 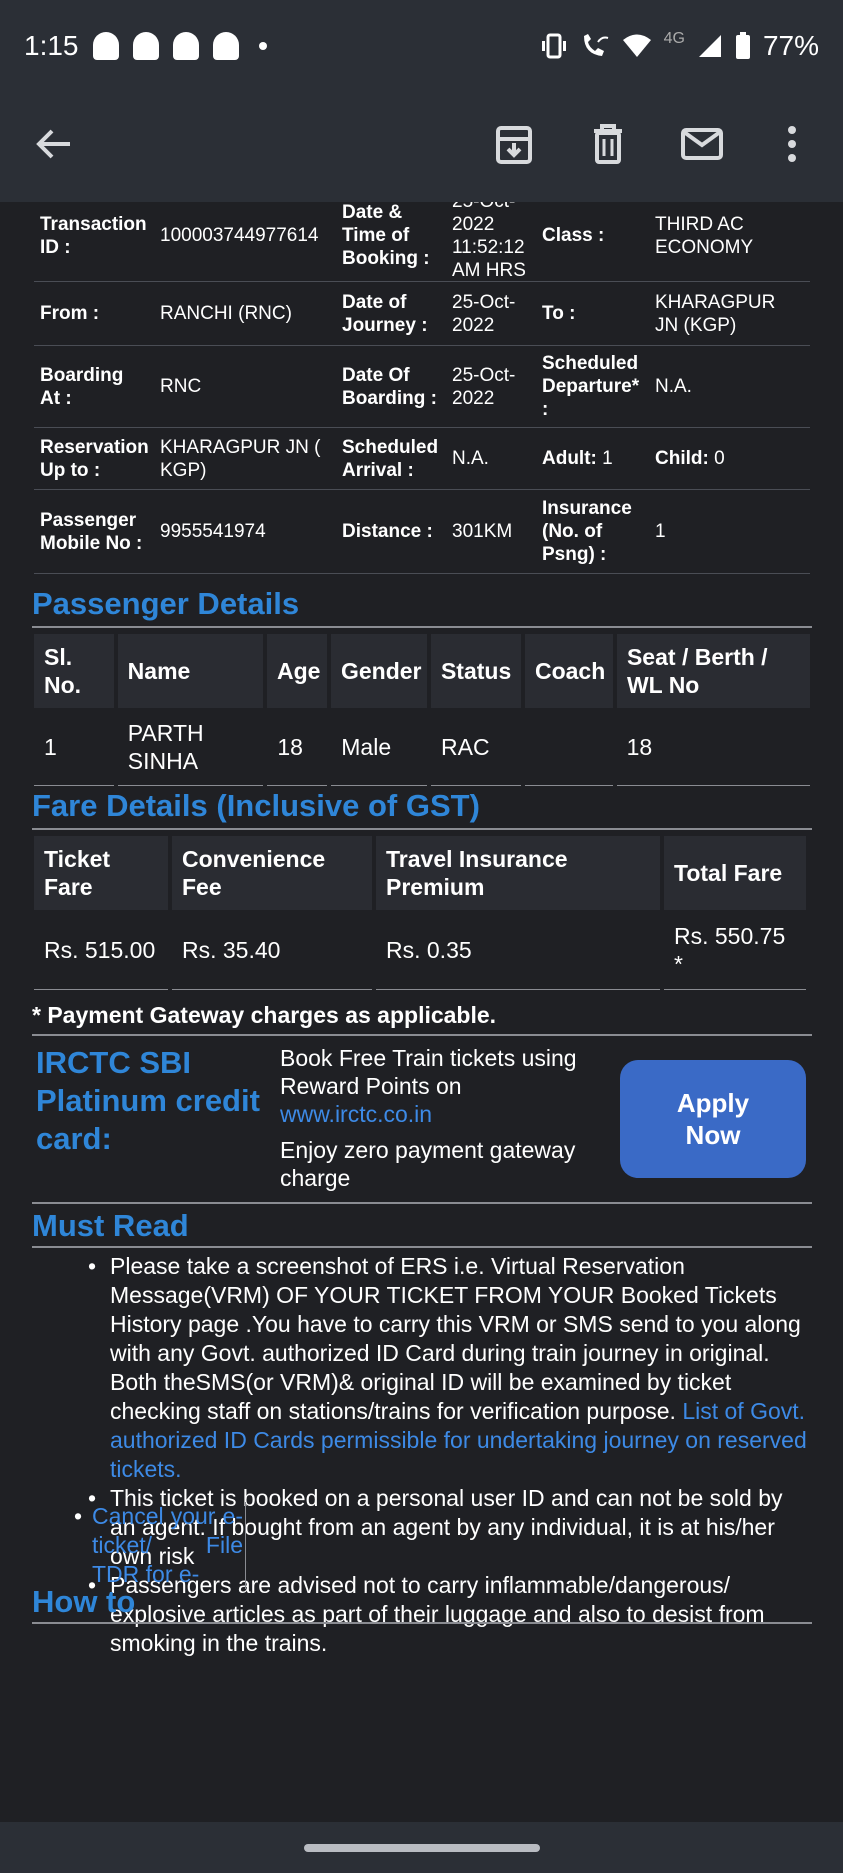 What do you see at coordinates (608, 144) in the screenshot?
I see `delete-icon` at bounding box center [608, 144].